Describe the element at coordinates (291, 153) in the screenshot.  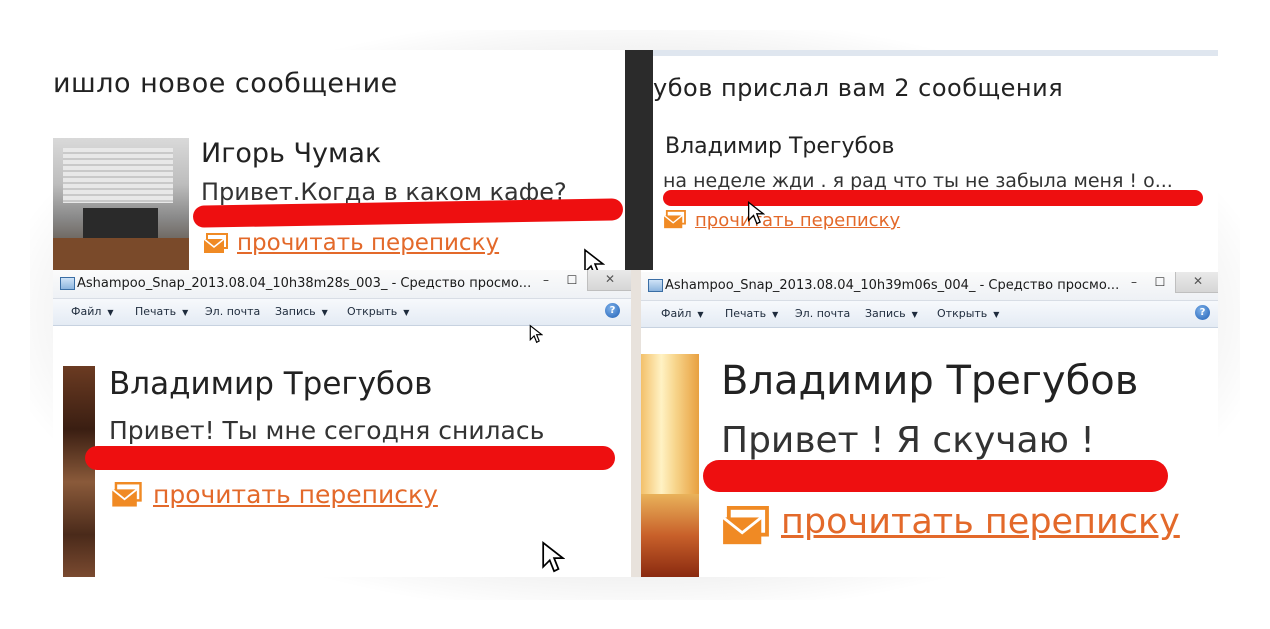
I see `sender-name: Игорь Чумак` at that location.